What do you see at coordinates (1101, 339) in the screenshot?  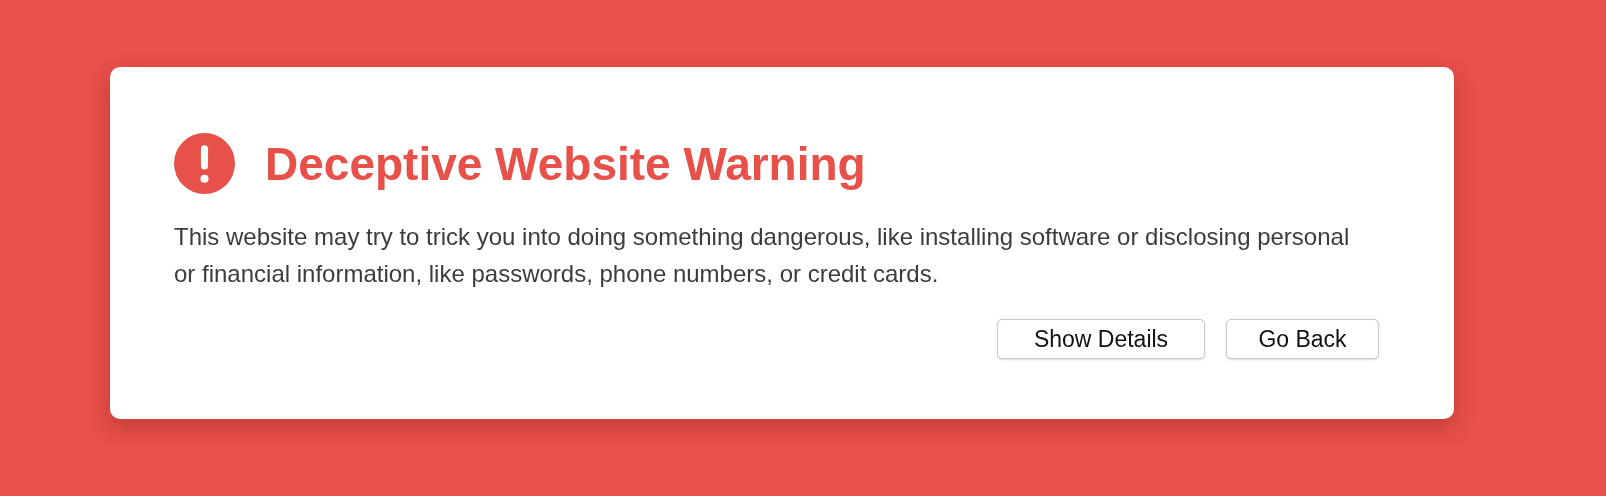 I see `details-button: Show Details` at bounding box center [1101, 339].